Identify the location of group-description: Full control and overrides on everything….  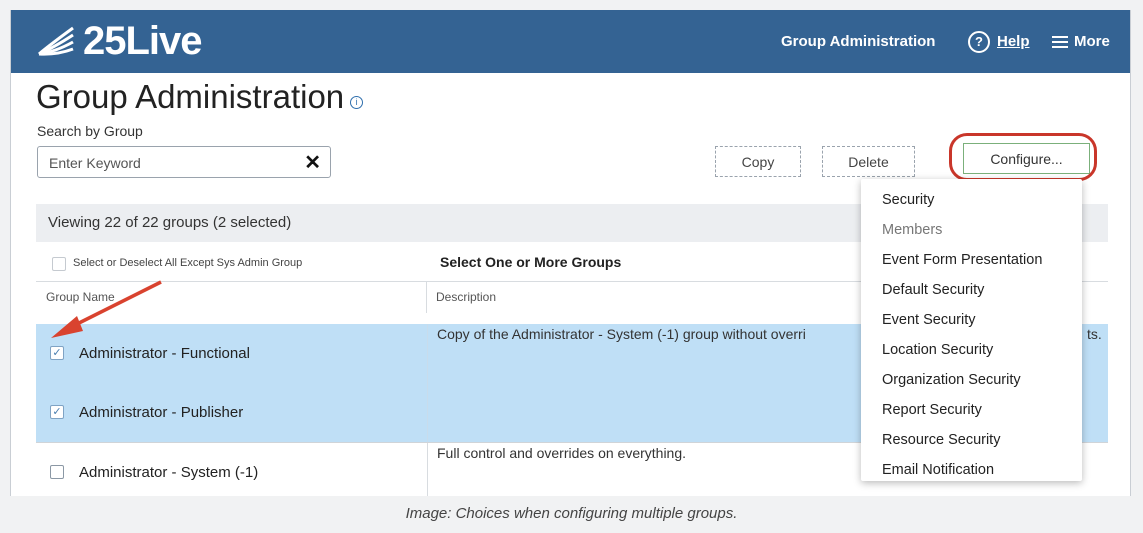
(562, 453).